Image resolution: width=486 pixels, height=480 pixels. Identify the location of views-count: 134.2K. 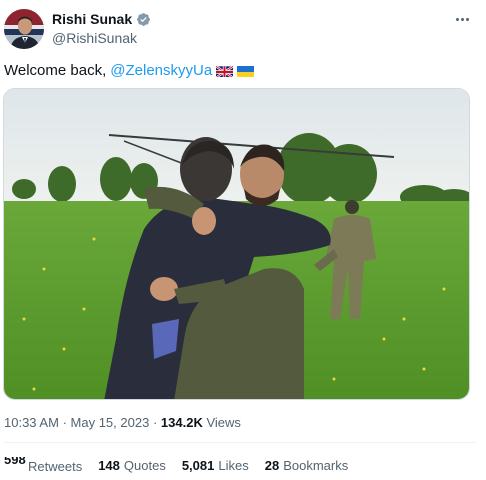
(181, 422).